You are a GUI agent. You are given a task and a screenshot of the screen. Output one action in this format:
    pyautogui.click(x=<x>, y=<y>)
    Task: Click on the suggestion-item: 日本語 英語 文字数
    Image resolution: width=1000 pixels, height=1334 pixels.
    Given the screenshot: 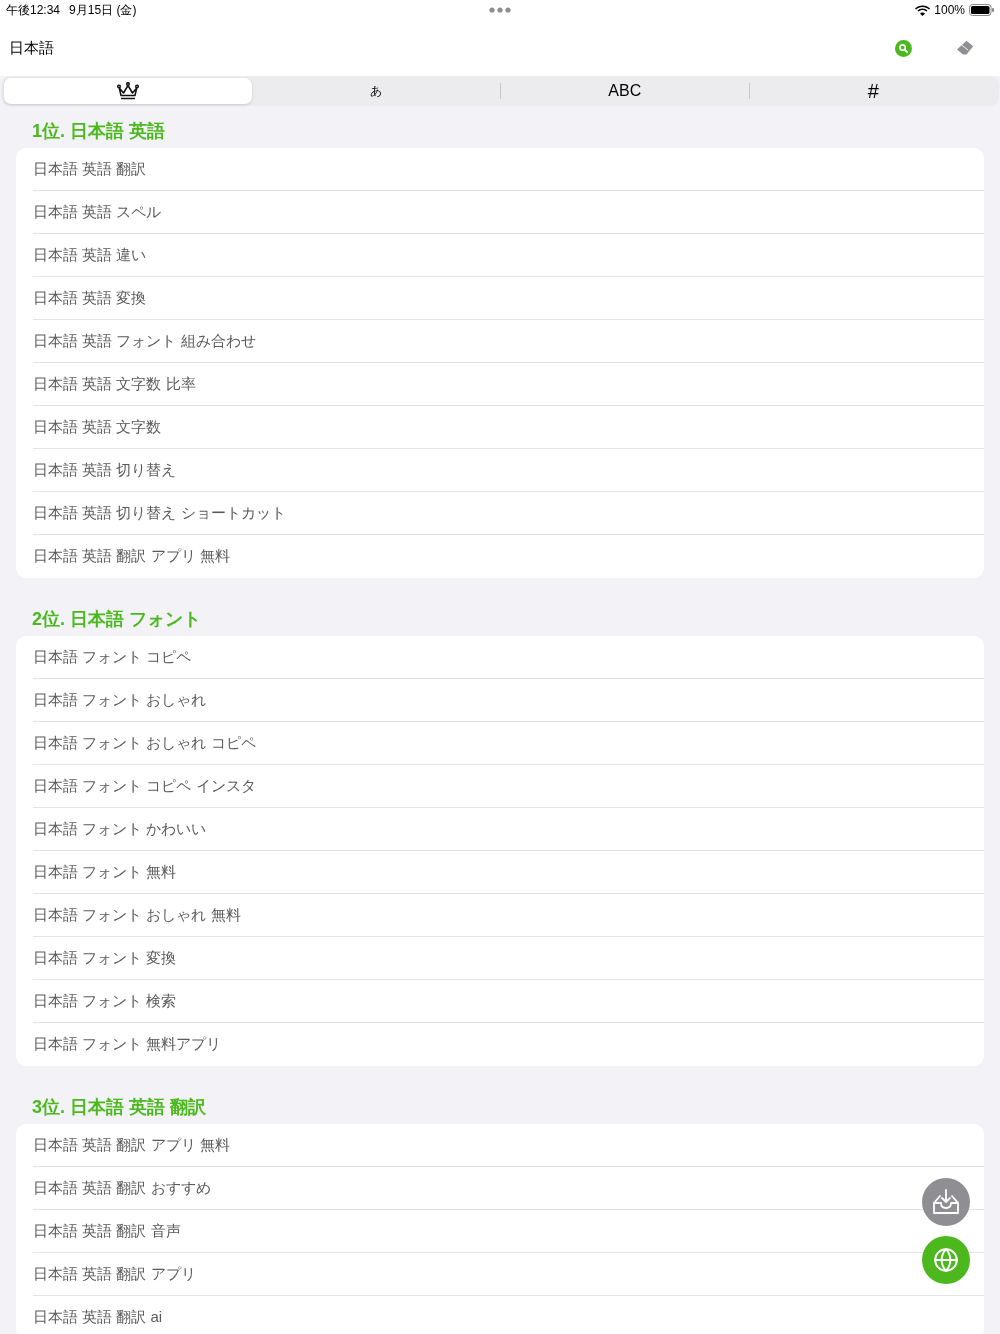 What is the action you would take?
    pyautogui.click(x=97, y=427)
    